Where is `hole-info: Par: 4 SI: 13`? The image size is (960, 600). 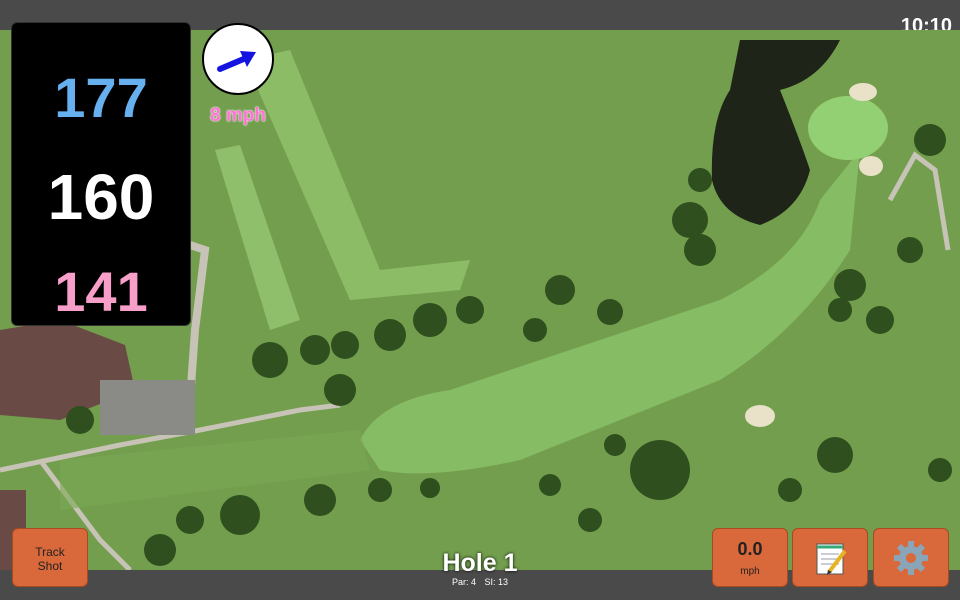 hole-info: Par: 4 SI: 13 is located at coordinates (480, 582).